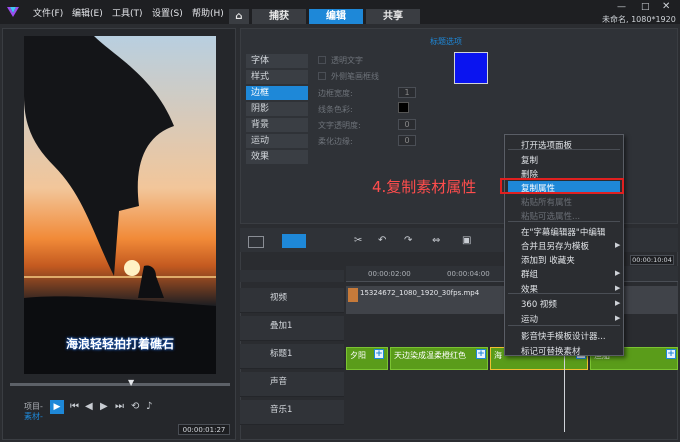 This screenshot has width=680, height=442. I want to click on app-logo, so click(13, 12).